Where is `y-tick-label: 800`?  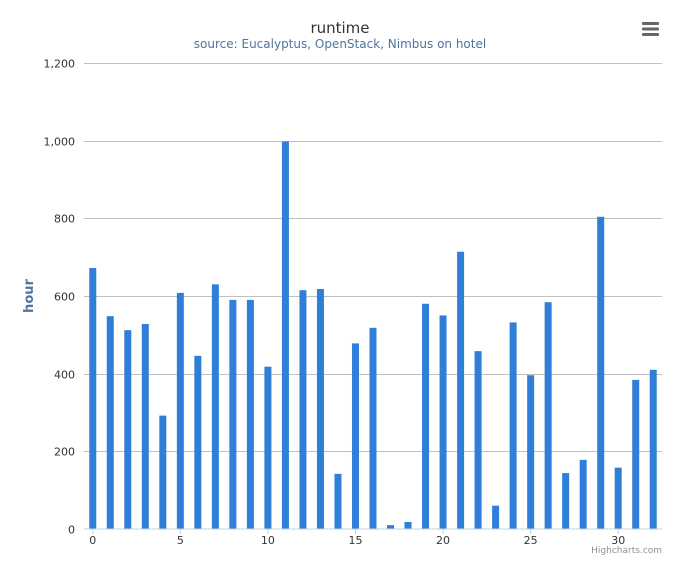 y-tick-label: 800 is located at coordinates (64, 219).